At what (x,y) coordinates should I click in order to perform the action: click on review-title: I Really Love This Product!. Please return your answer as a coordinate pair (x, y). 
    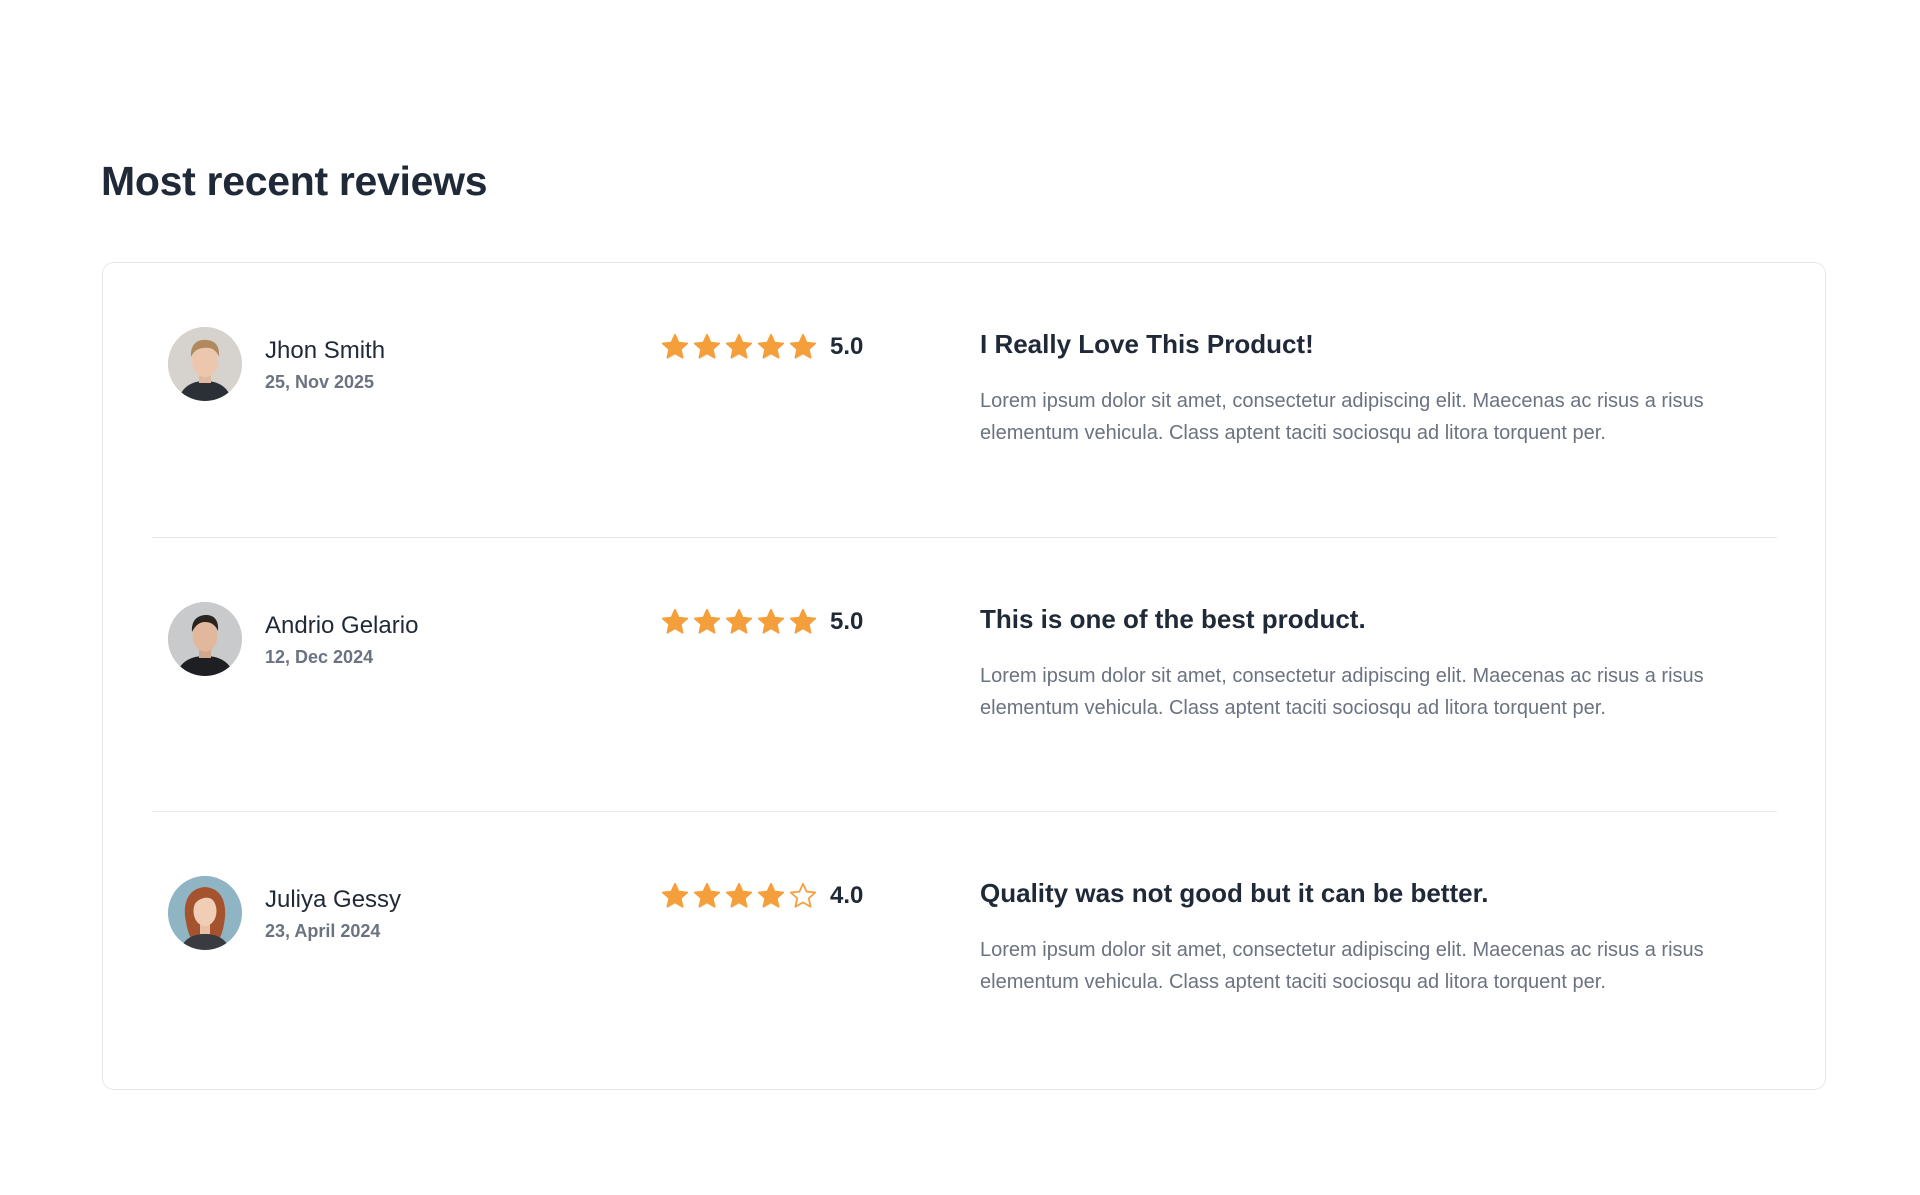
    Looking at the image, I should click on (1147, 344).